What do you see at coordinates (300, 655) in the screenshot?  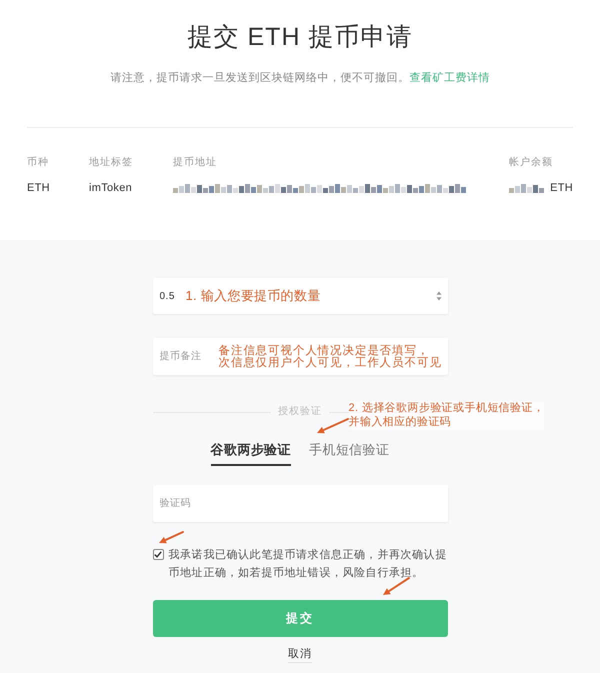 I see `cancel-button: 取消` at bounding box center [300, 655].